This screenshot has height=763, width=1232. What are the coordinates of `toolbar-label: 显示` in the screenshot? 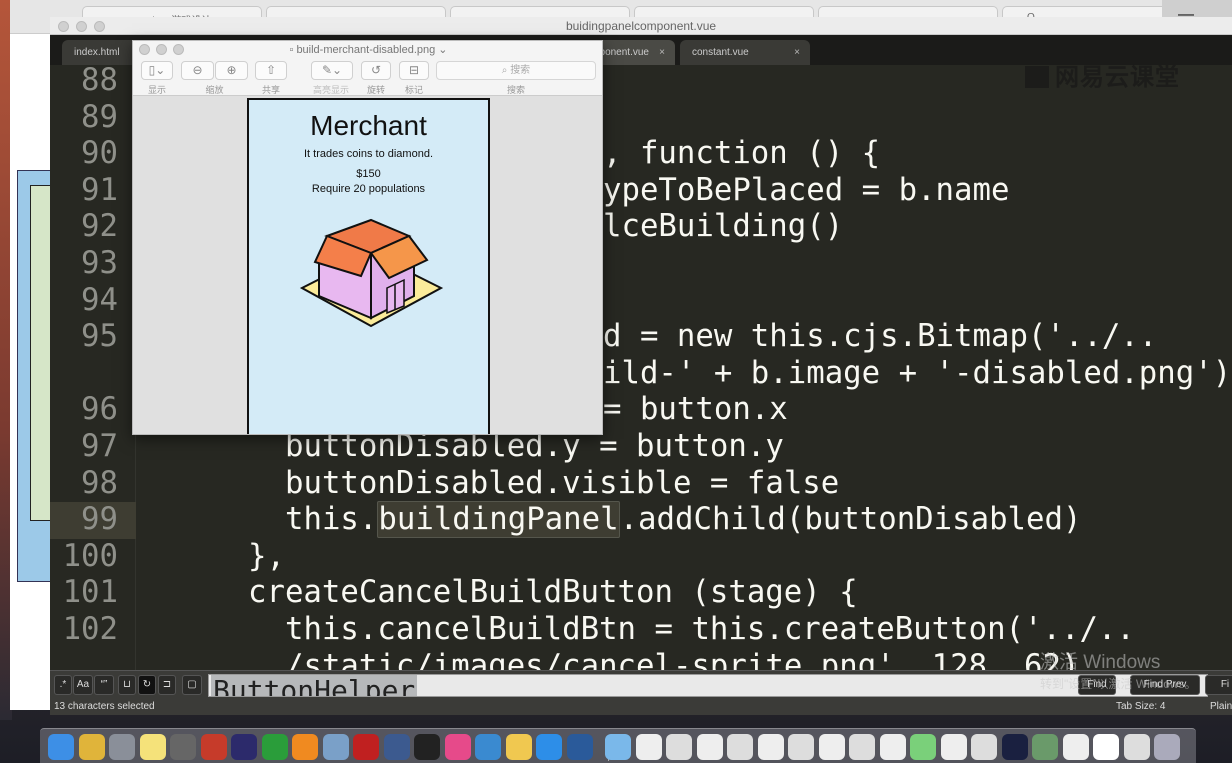 It's located at (156, 90).